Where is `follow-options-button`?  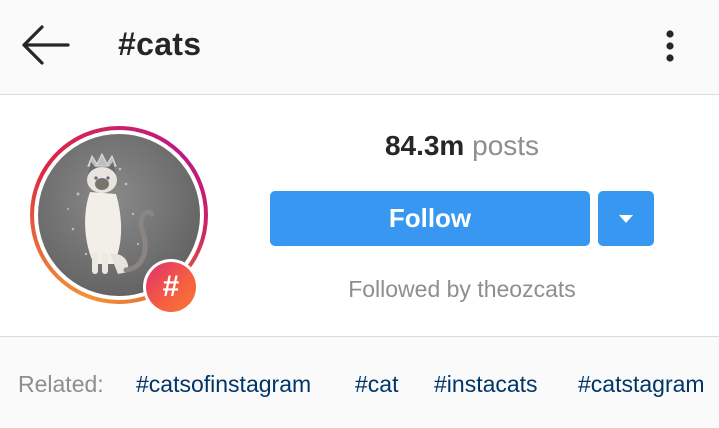
follow-options-button is located at coordinates (626, 218).